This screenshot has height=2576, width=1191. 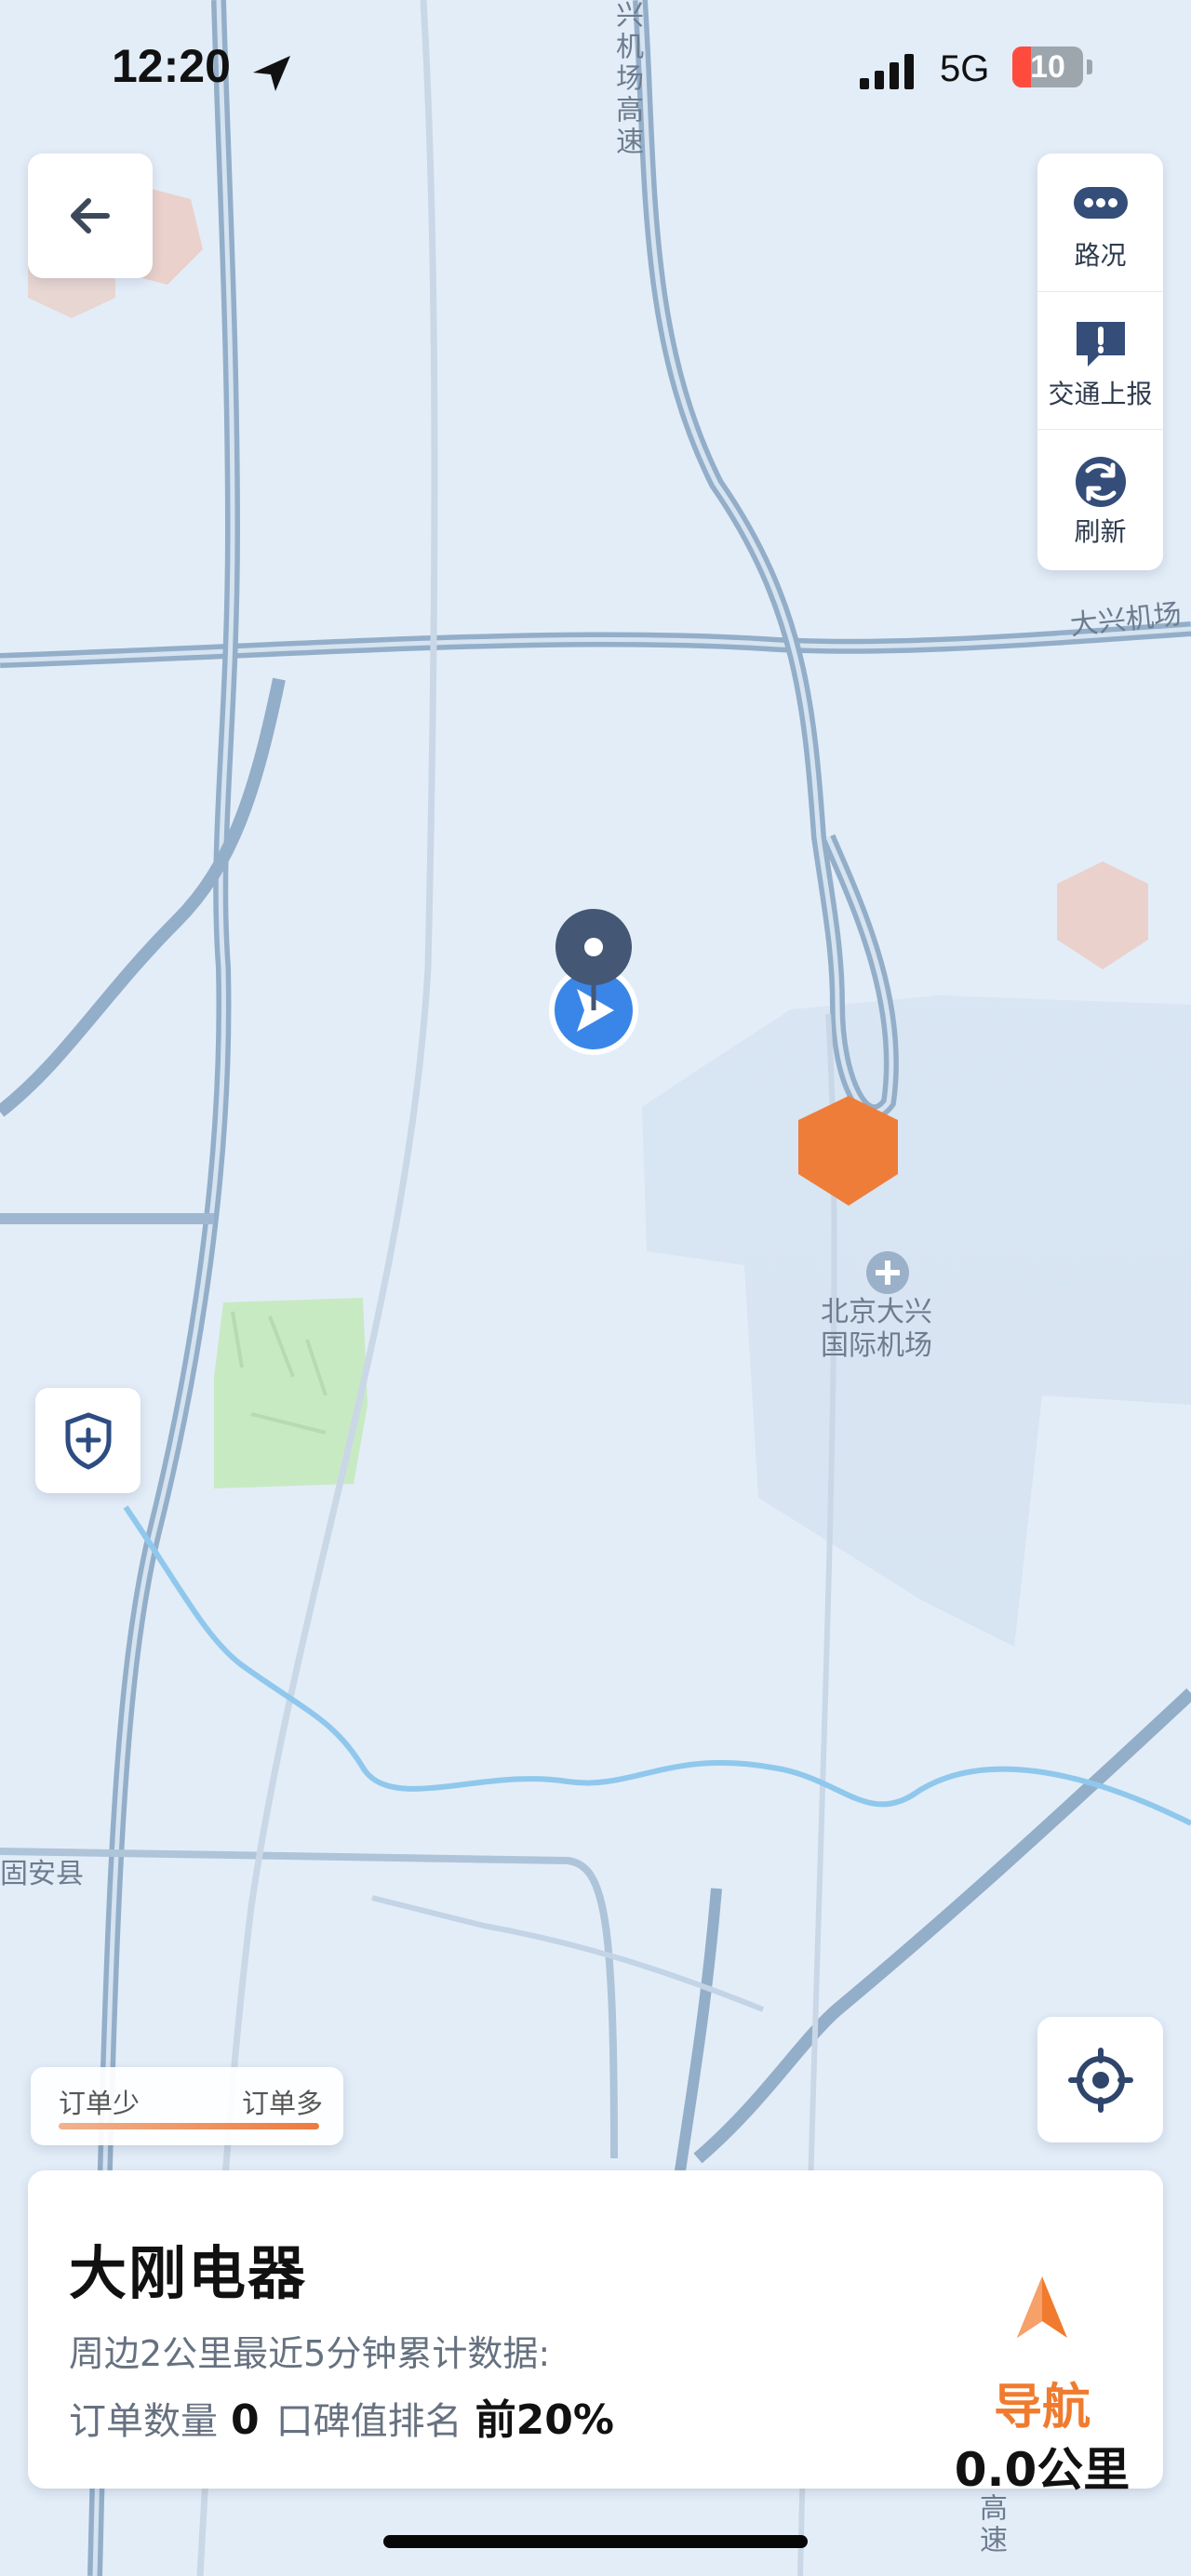 What do you see at coordinates (1089, 67) in the screenshot?
I see `battery-tip` at bounding box center [1089, 67].